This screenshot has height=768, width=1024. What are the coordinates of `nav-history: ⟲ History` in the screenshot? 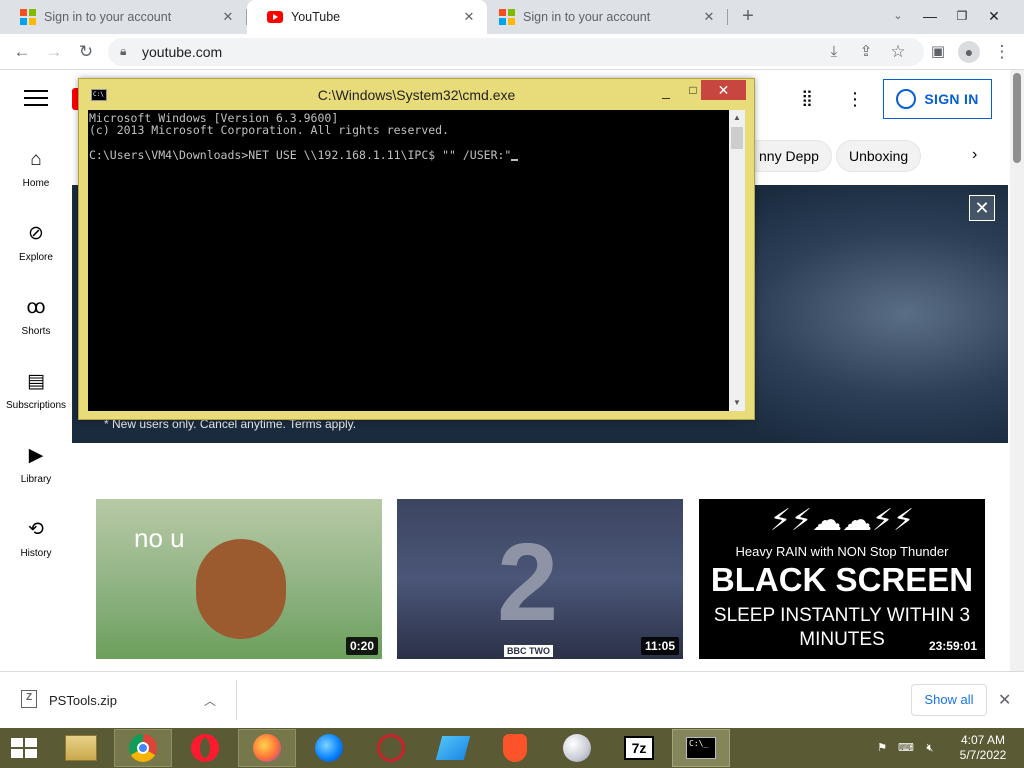 It's located at (36, 538).